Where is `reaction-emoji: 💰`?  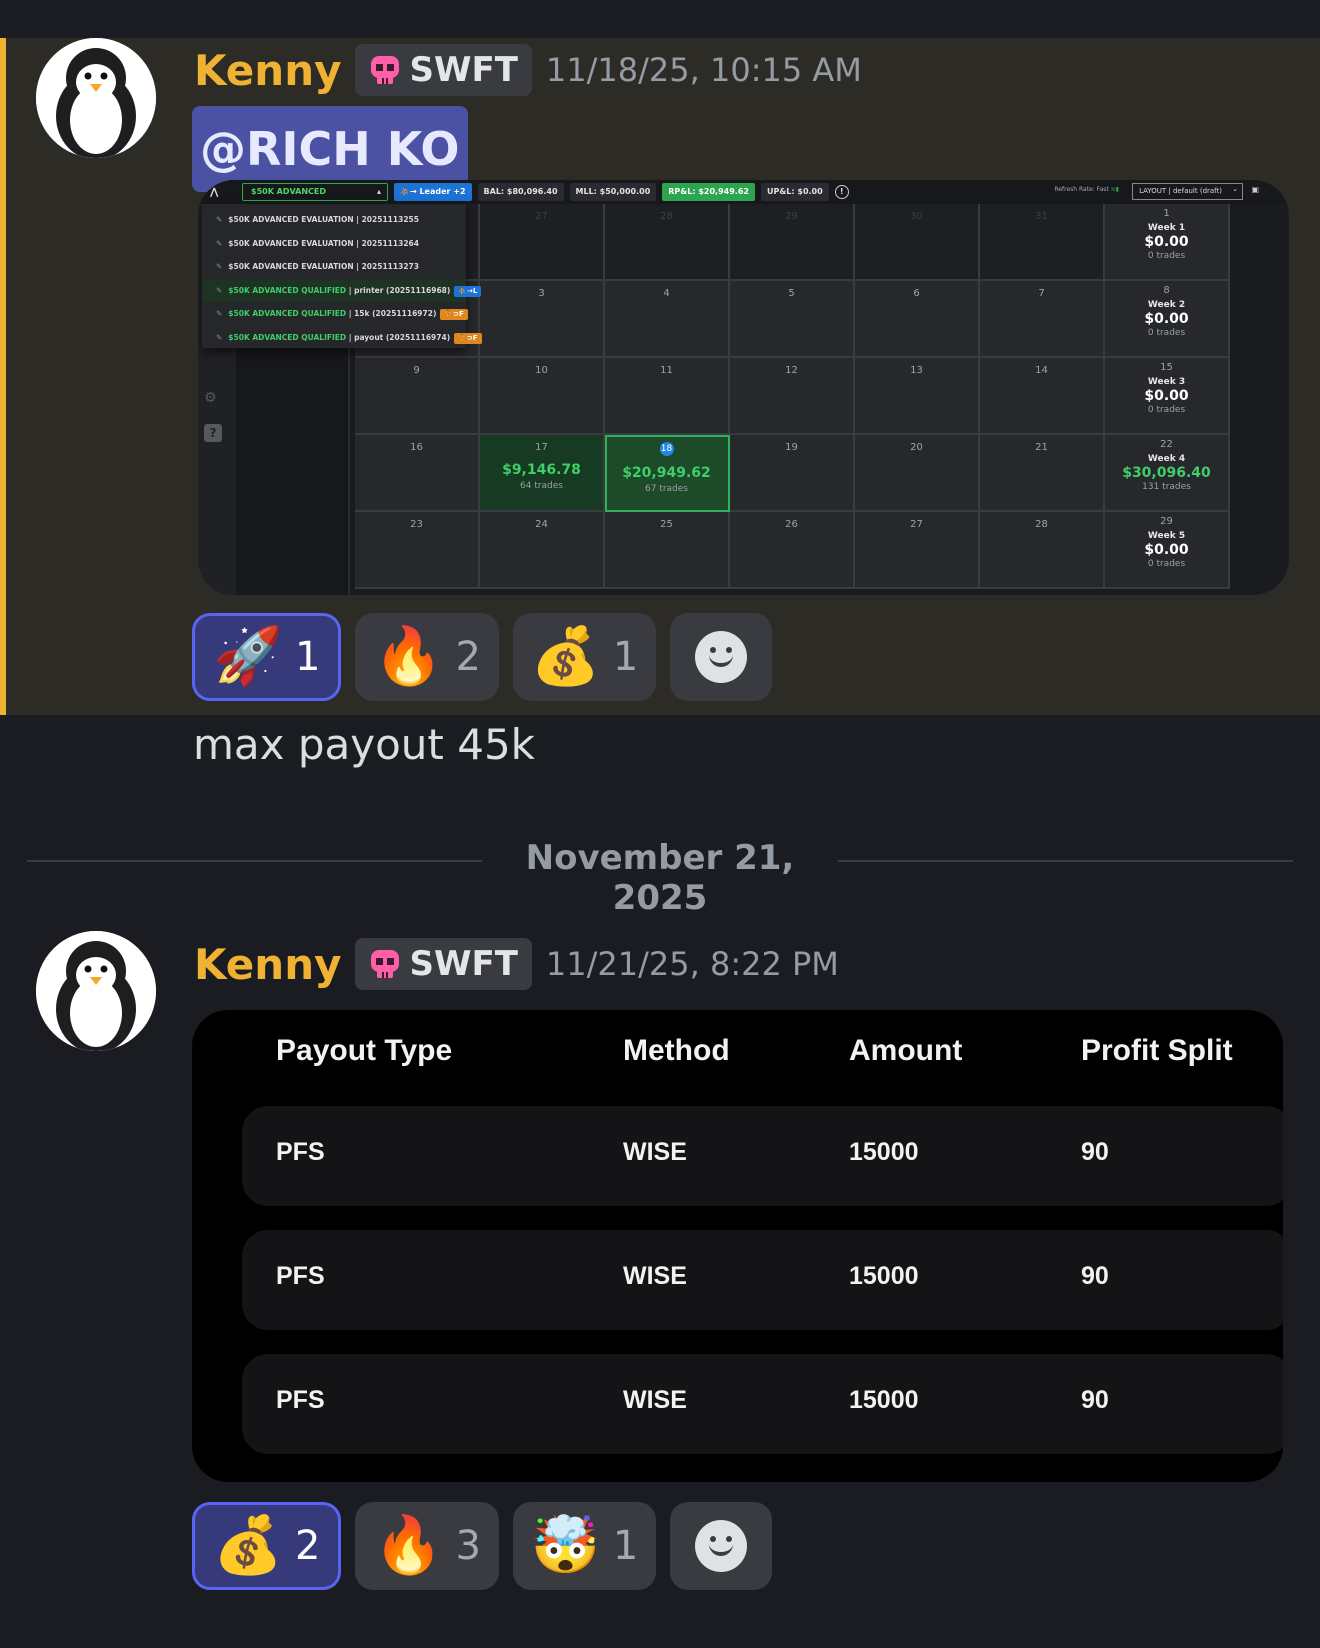 reaction-emoji: 💰 is located at coordinates (248, 1545).